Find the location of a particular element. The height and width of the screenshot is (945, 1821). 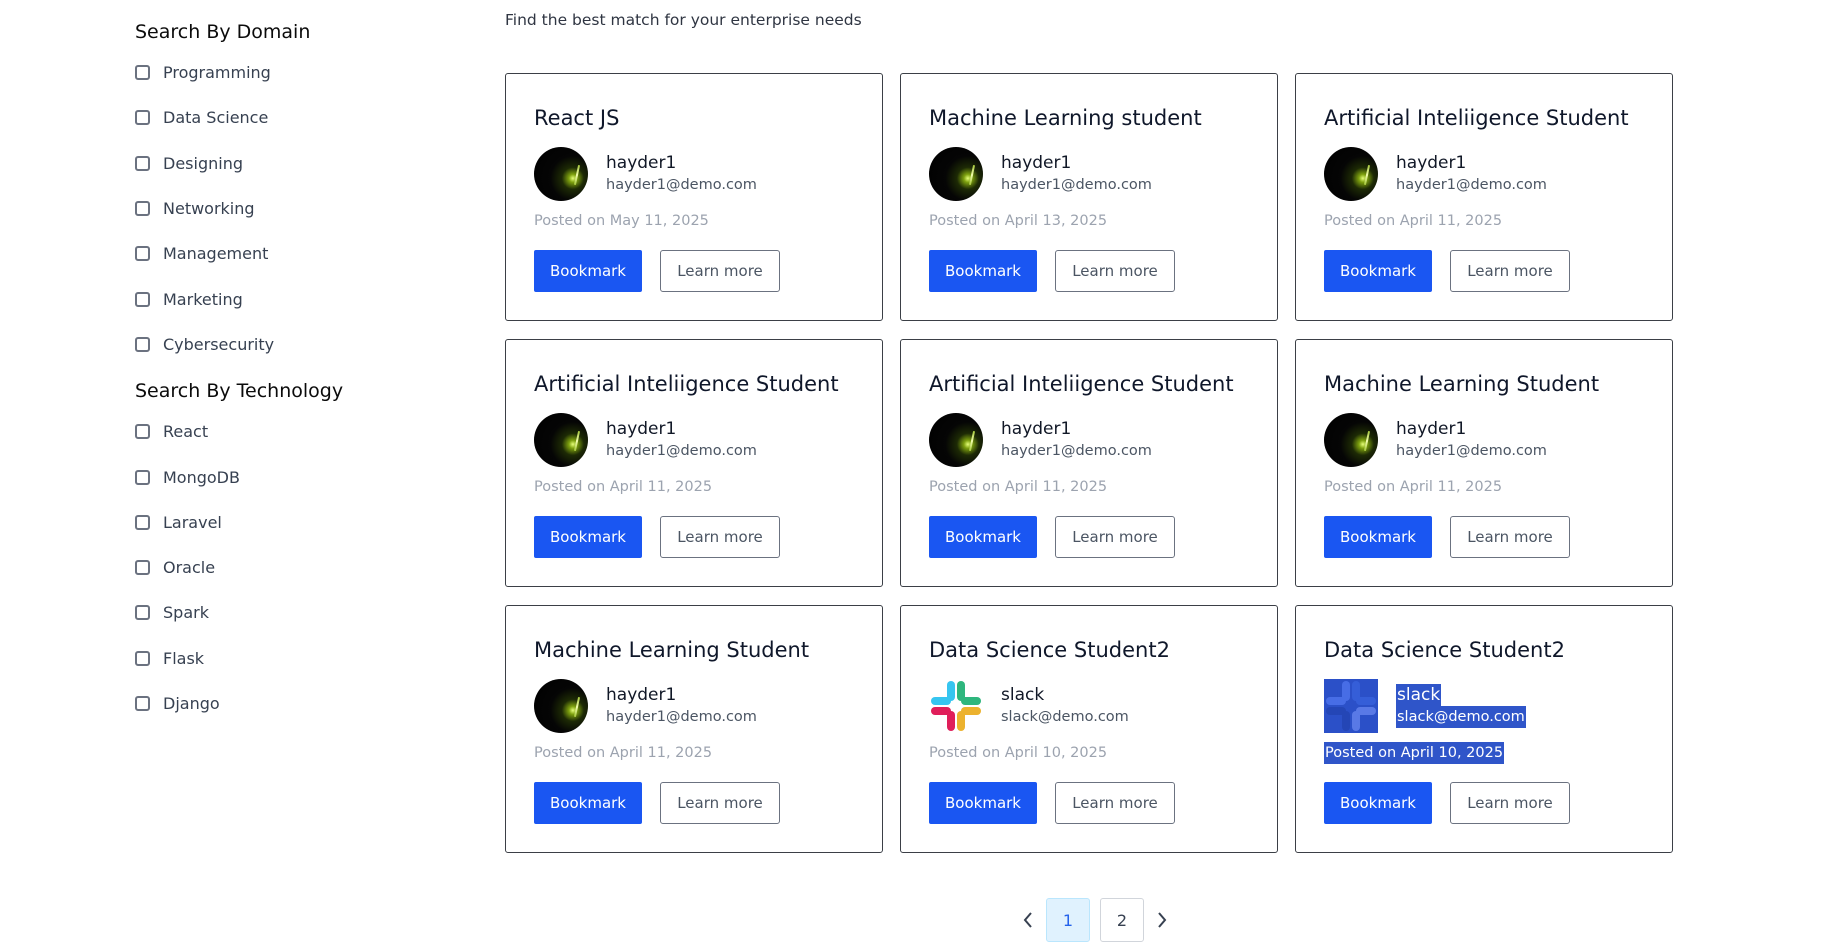

technology-filter-item: Oracle is located at coordinates (285, 567).